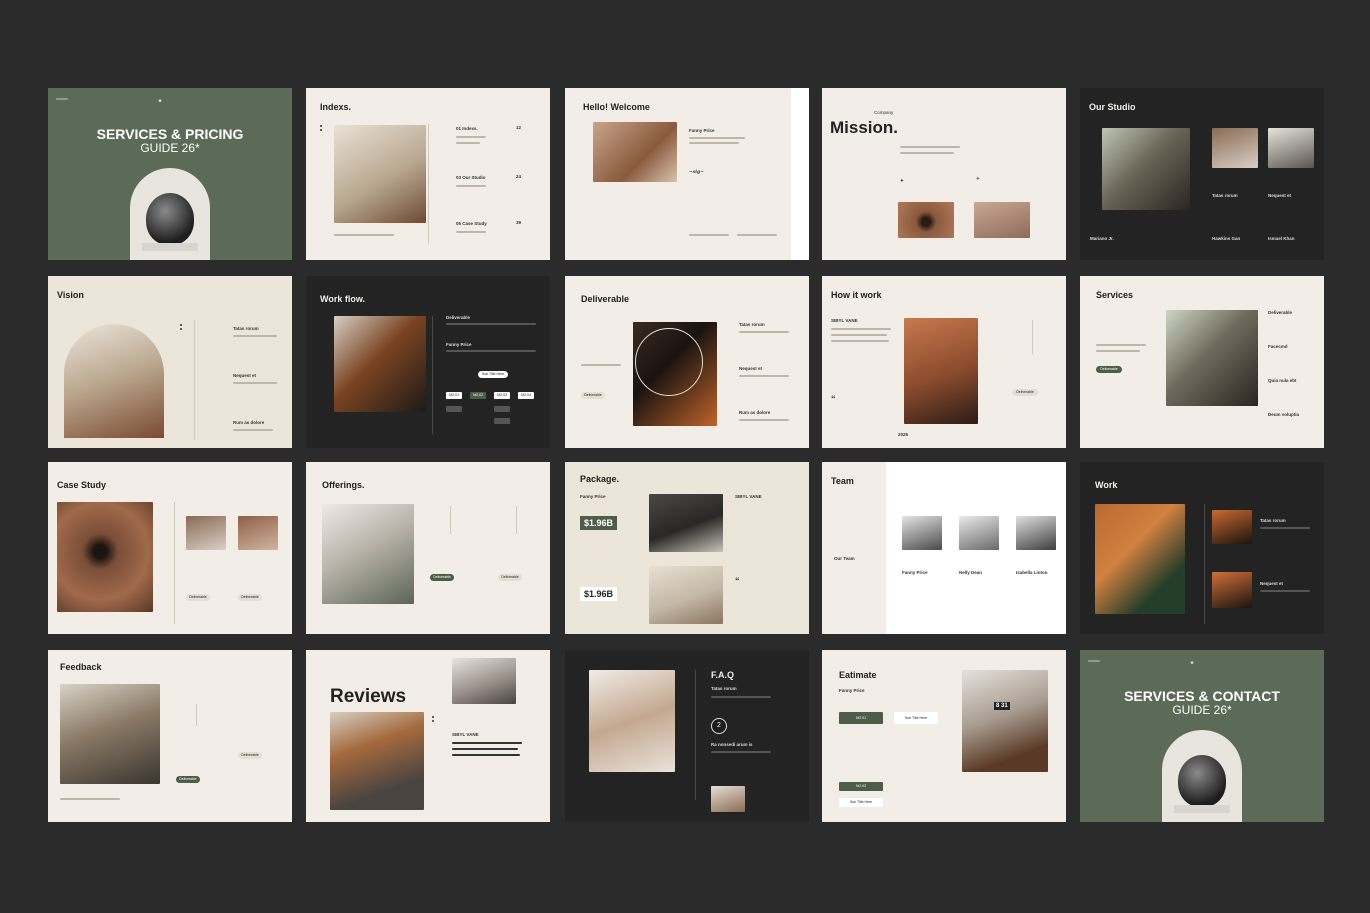 The width and height of the screenshot is (1370, 913). Describe the element at coordinates (1002, 706) in the screenshot. I see `clock-display: 8 31` at that location.